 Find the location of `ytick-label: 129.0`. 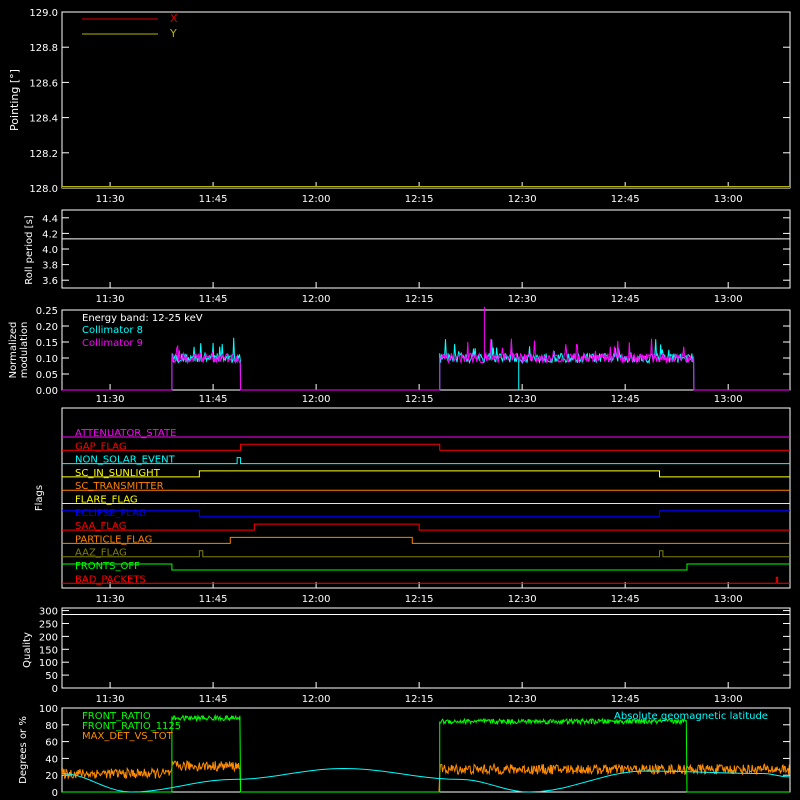

ytick-label: 129.0 is located at coordinates (43, 13).